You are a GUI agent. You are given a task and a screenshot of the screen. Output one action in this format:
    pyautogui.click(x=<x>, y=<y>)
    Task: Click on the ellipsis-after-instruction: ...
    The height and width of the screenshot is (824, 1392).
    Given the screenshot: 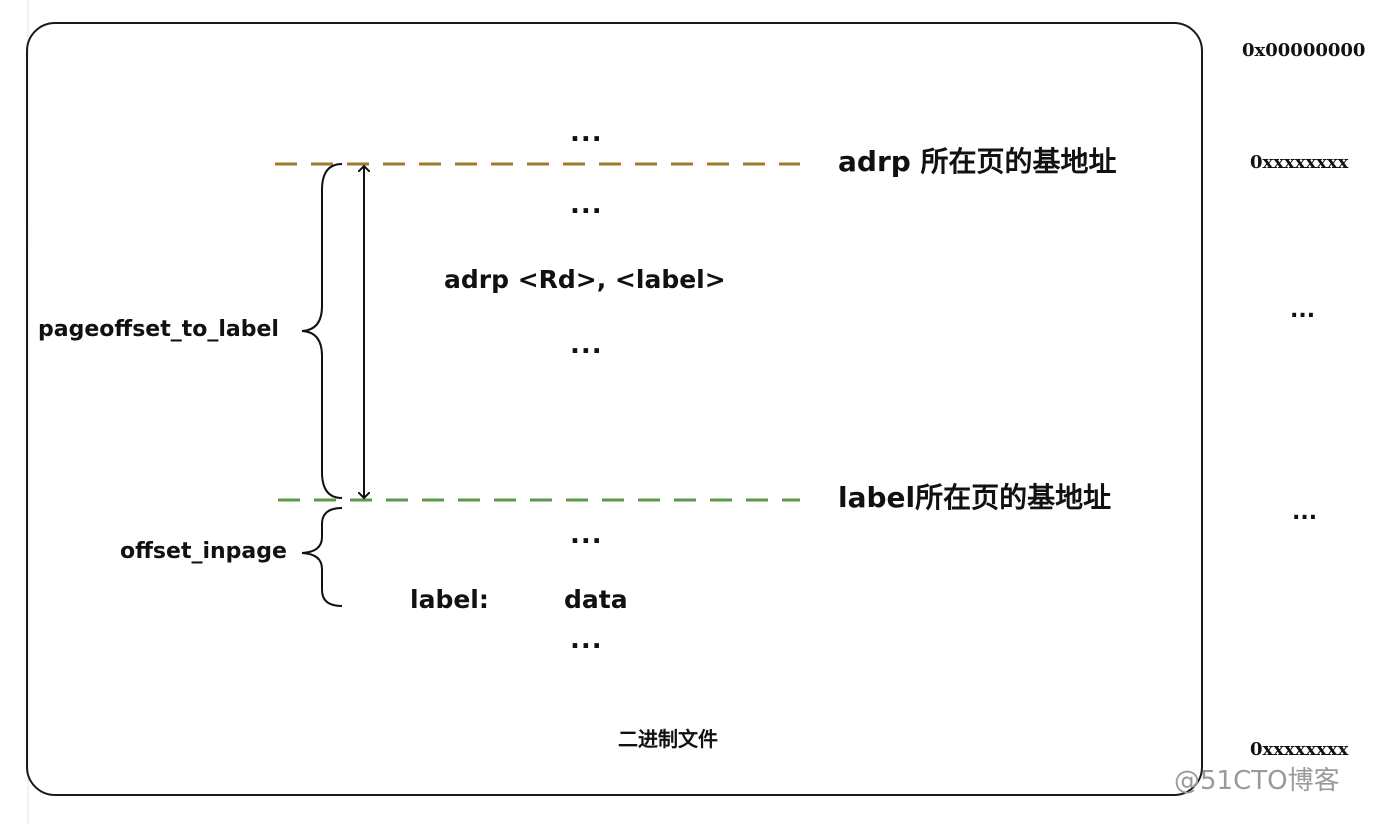 What is the action you would take?
    pyautogui.click(x=586, y=345)
    